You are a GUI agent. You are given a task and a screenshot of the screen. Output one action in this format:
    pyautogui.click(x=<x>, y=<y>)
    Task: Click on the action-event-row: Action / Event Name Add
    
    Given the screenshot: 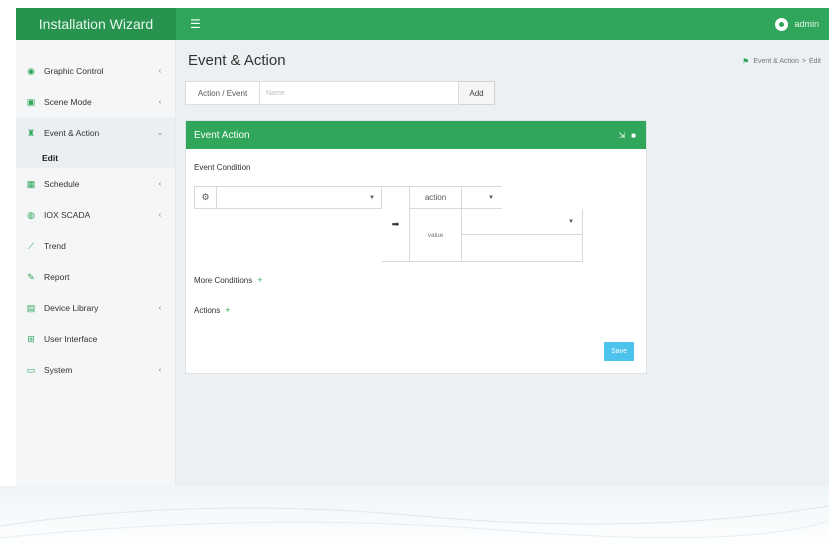 What is the action you would take?
    pyautogui.click(x=340, y=93)
    